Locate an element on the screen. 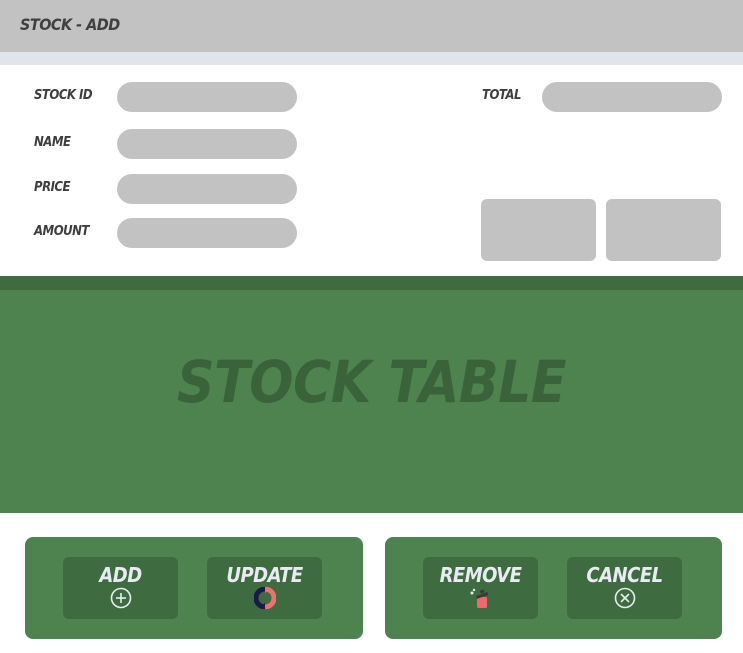 This screenshot has height=653, width=743. add-button-label: ADD is located at coordinates (120, 575).